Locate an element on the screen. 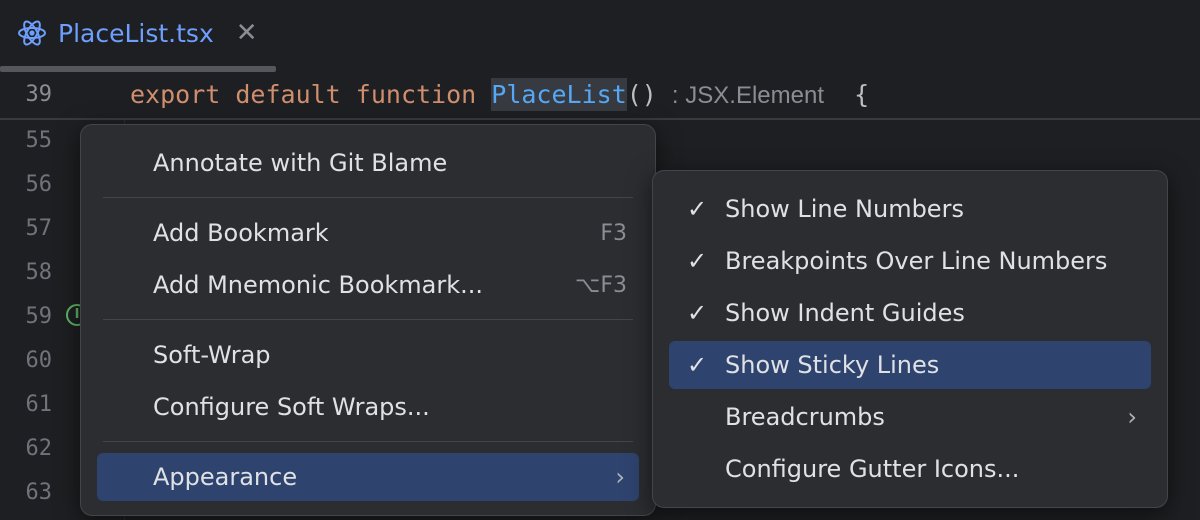 The image size is (1200, 520). line-number: 58 is located at coordinates (39, 272).